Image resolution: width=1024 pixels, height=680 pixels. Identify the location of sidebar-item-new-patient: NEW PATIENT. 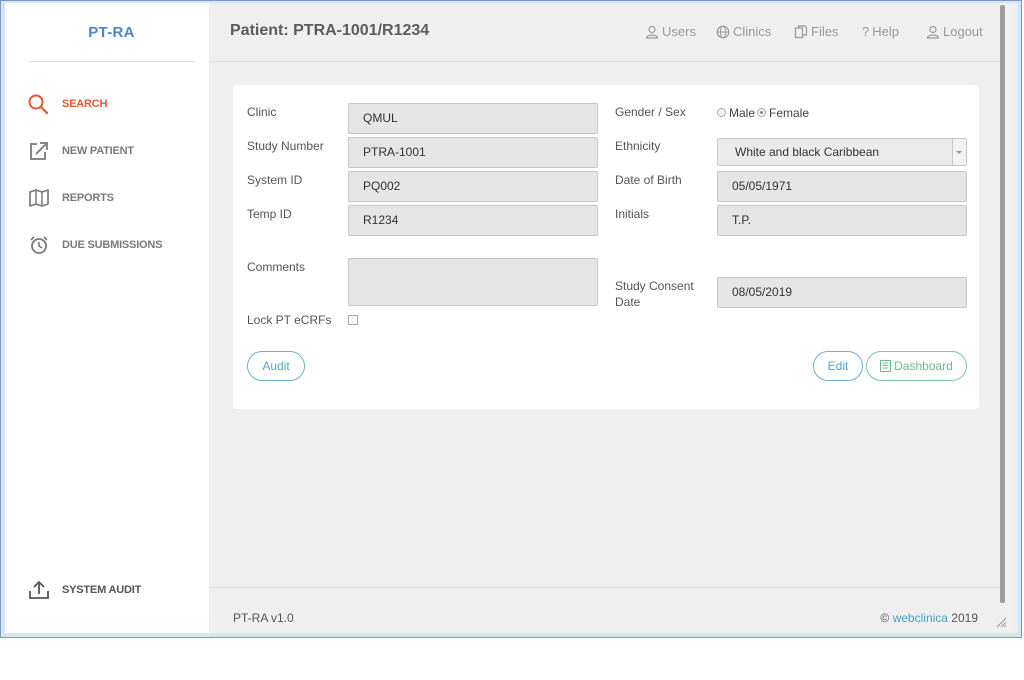
(80, 151).